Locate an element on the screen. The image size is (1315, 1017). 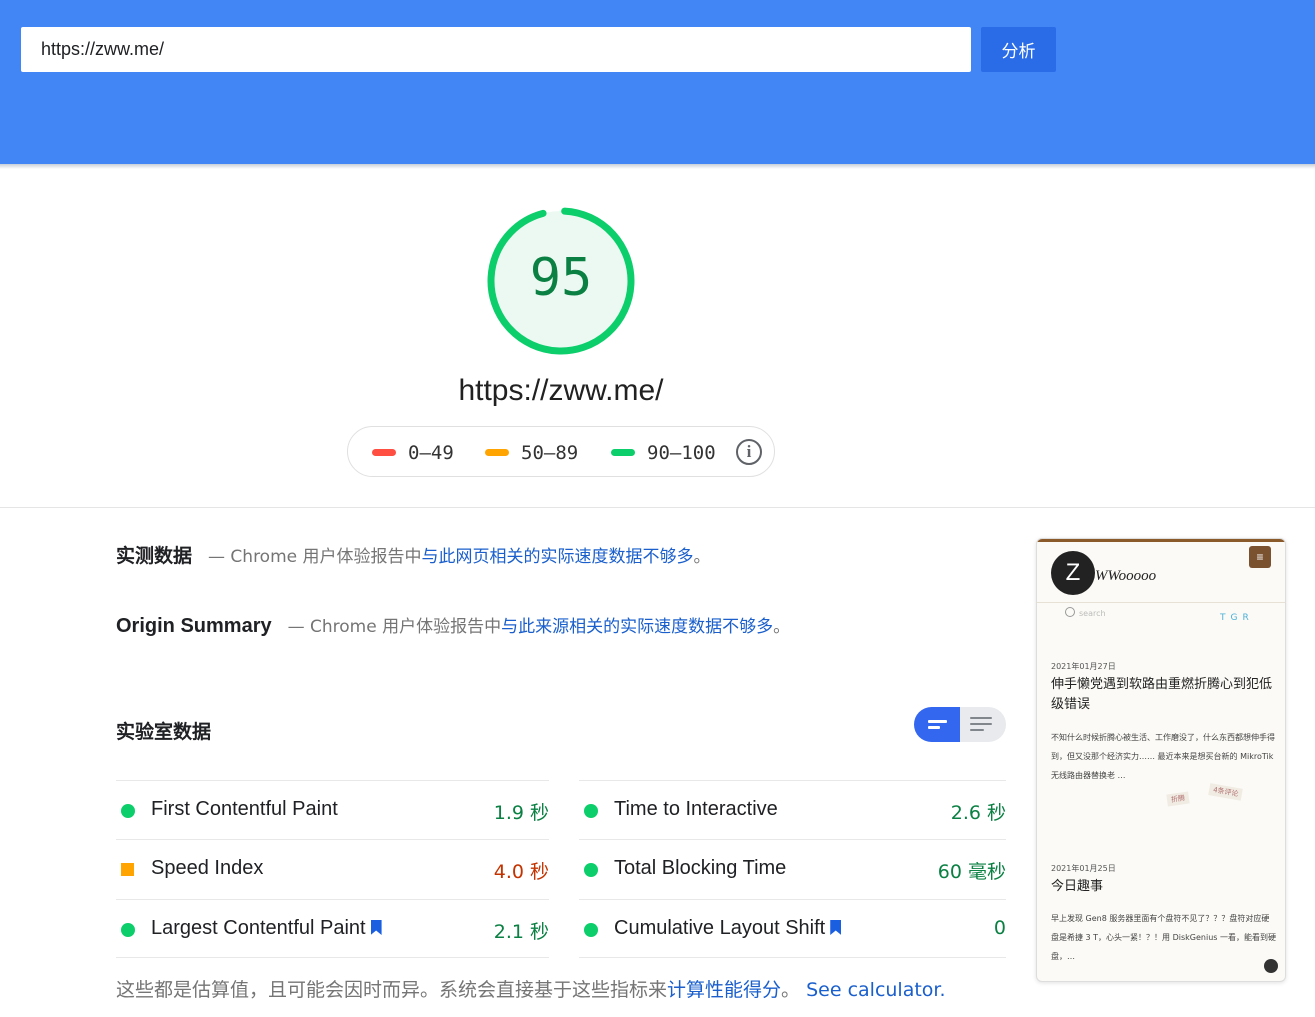
info-icon: i is located at coordinates (749, 452).